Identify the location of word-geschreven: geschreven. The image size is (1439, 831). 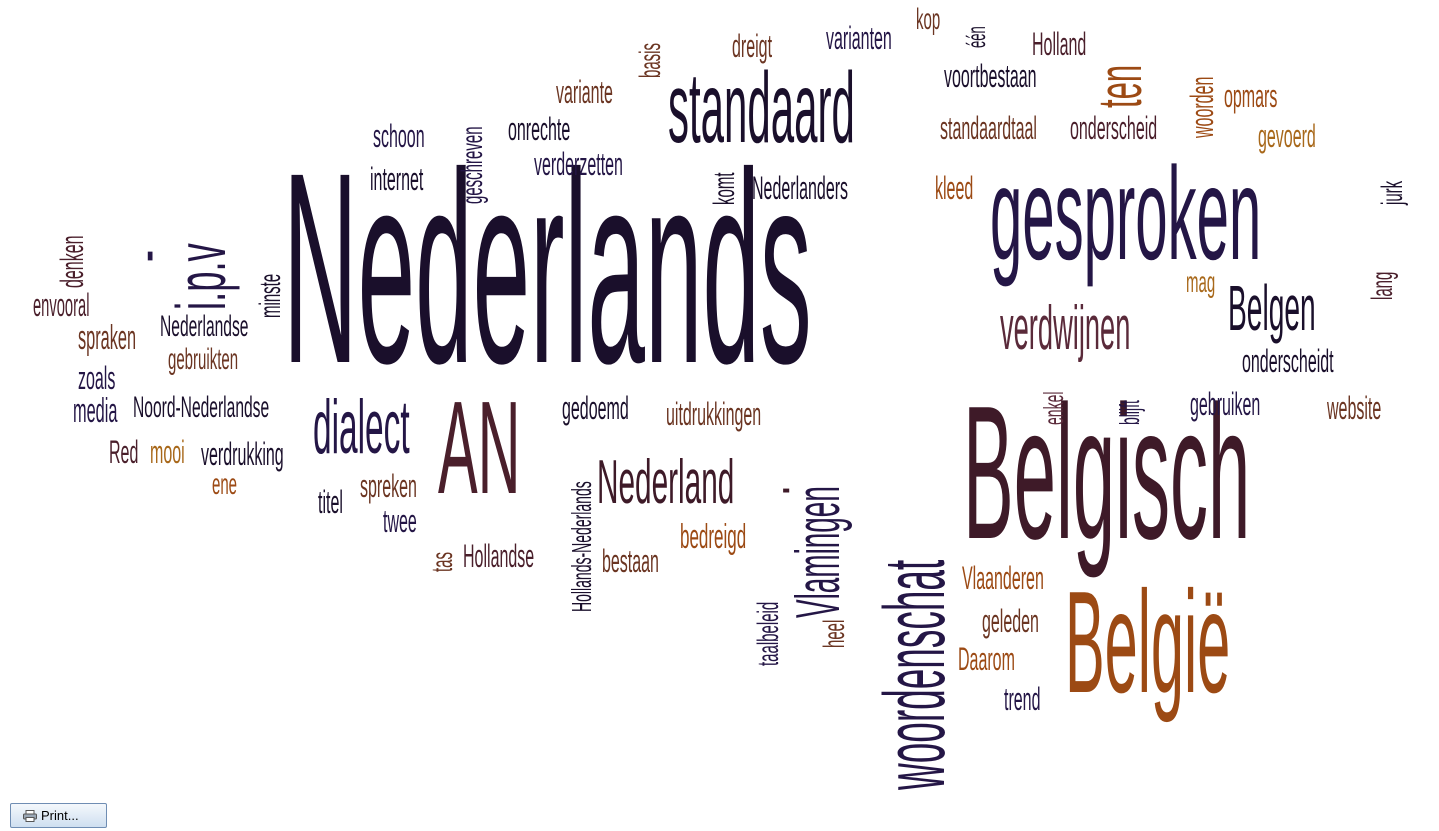
(472, 165).